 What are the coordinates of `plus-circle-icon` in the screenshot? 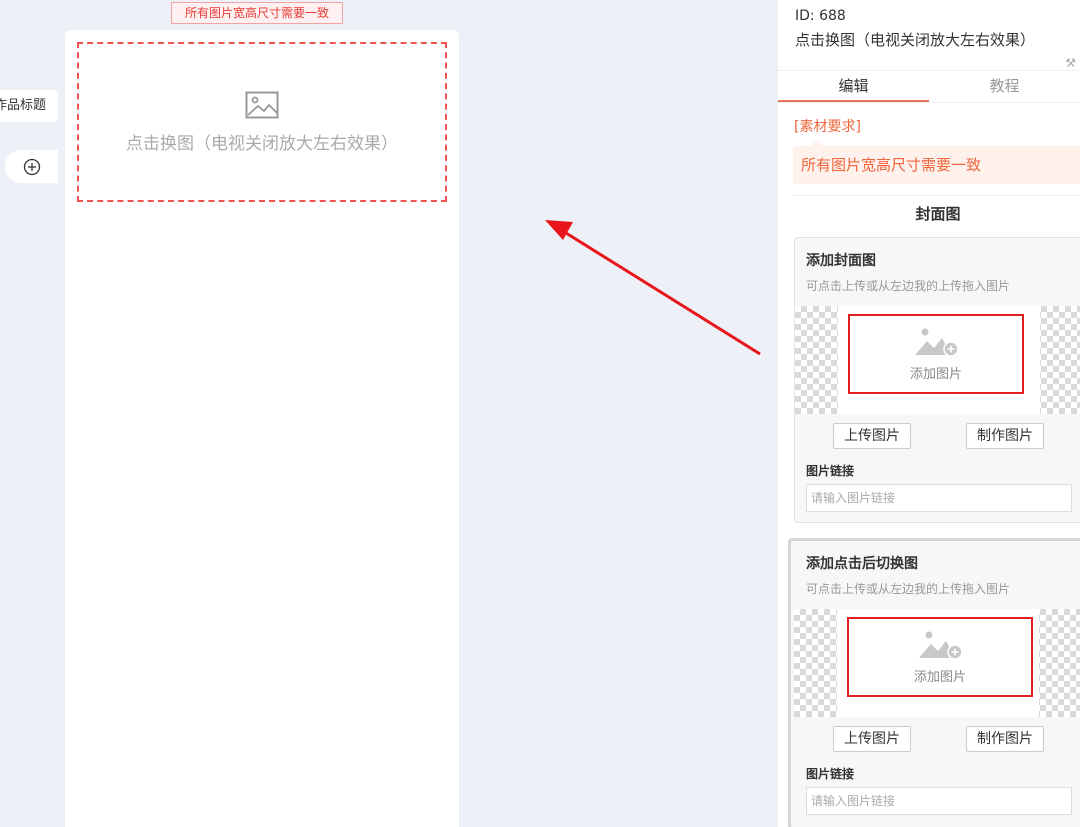 It's located at (31, 166).